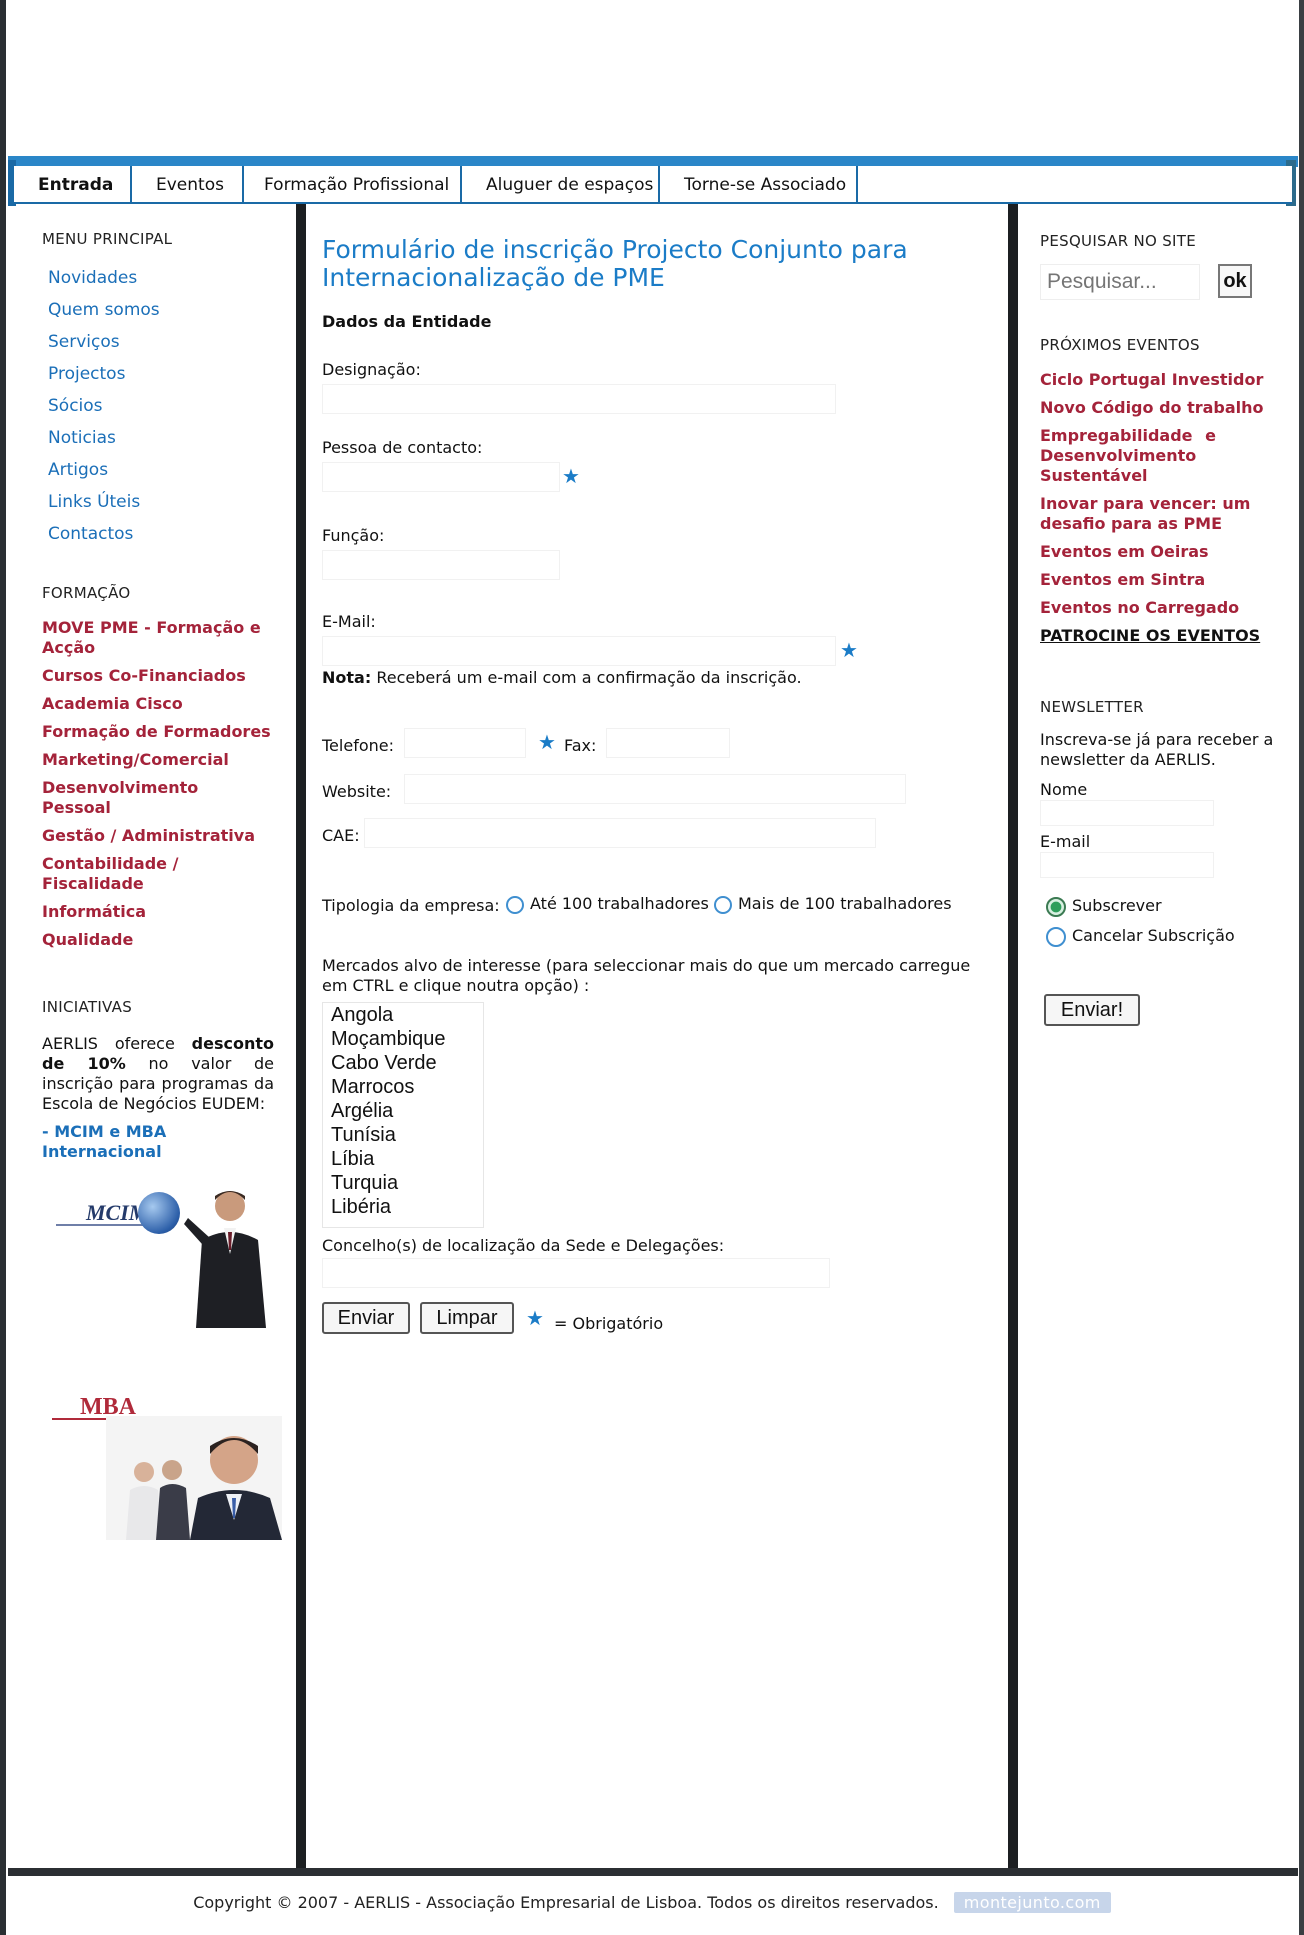 Image resolution: width=1304 pixels, height=1935 pixels. I want to click on mercado-option: Cabo Verde, so click(403, 1063).